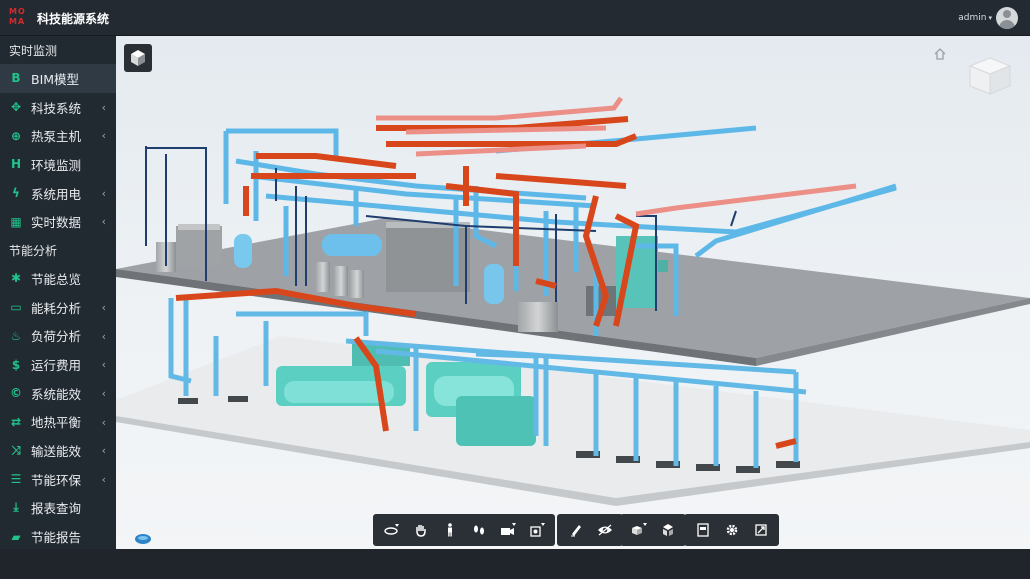  What do you see at coordinates (16, 450) in the screenshot?
I see `shuffle-icon: ⤨` at bounding box center [16, 450].